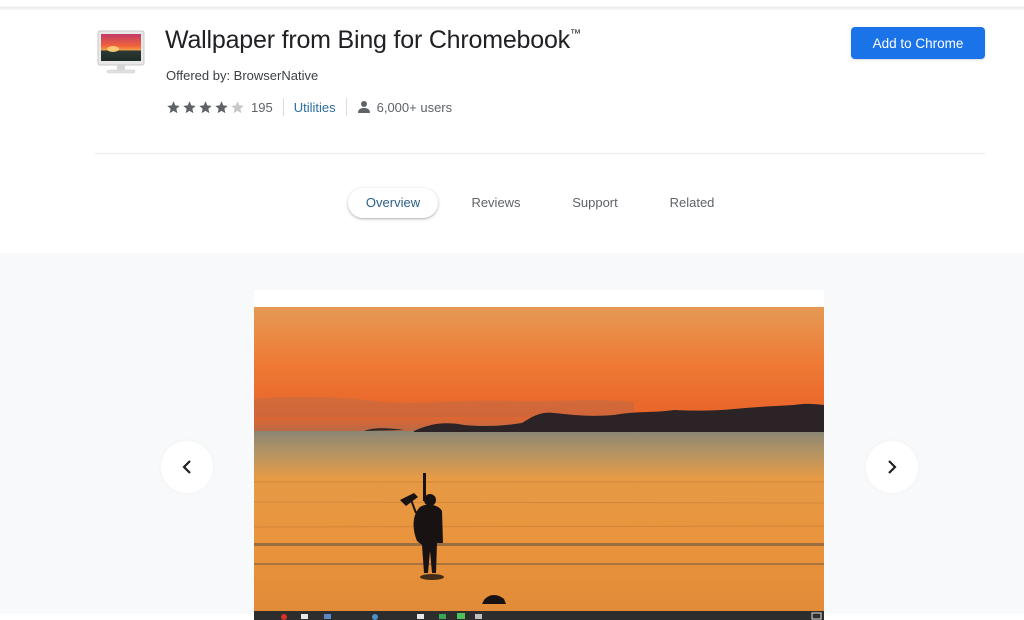  I want to click on person-icon, so click(363, 107).